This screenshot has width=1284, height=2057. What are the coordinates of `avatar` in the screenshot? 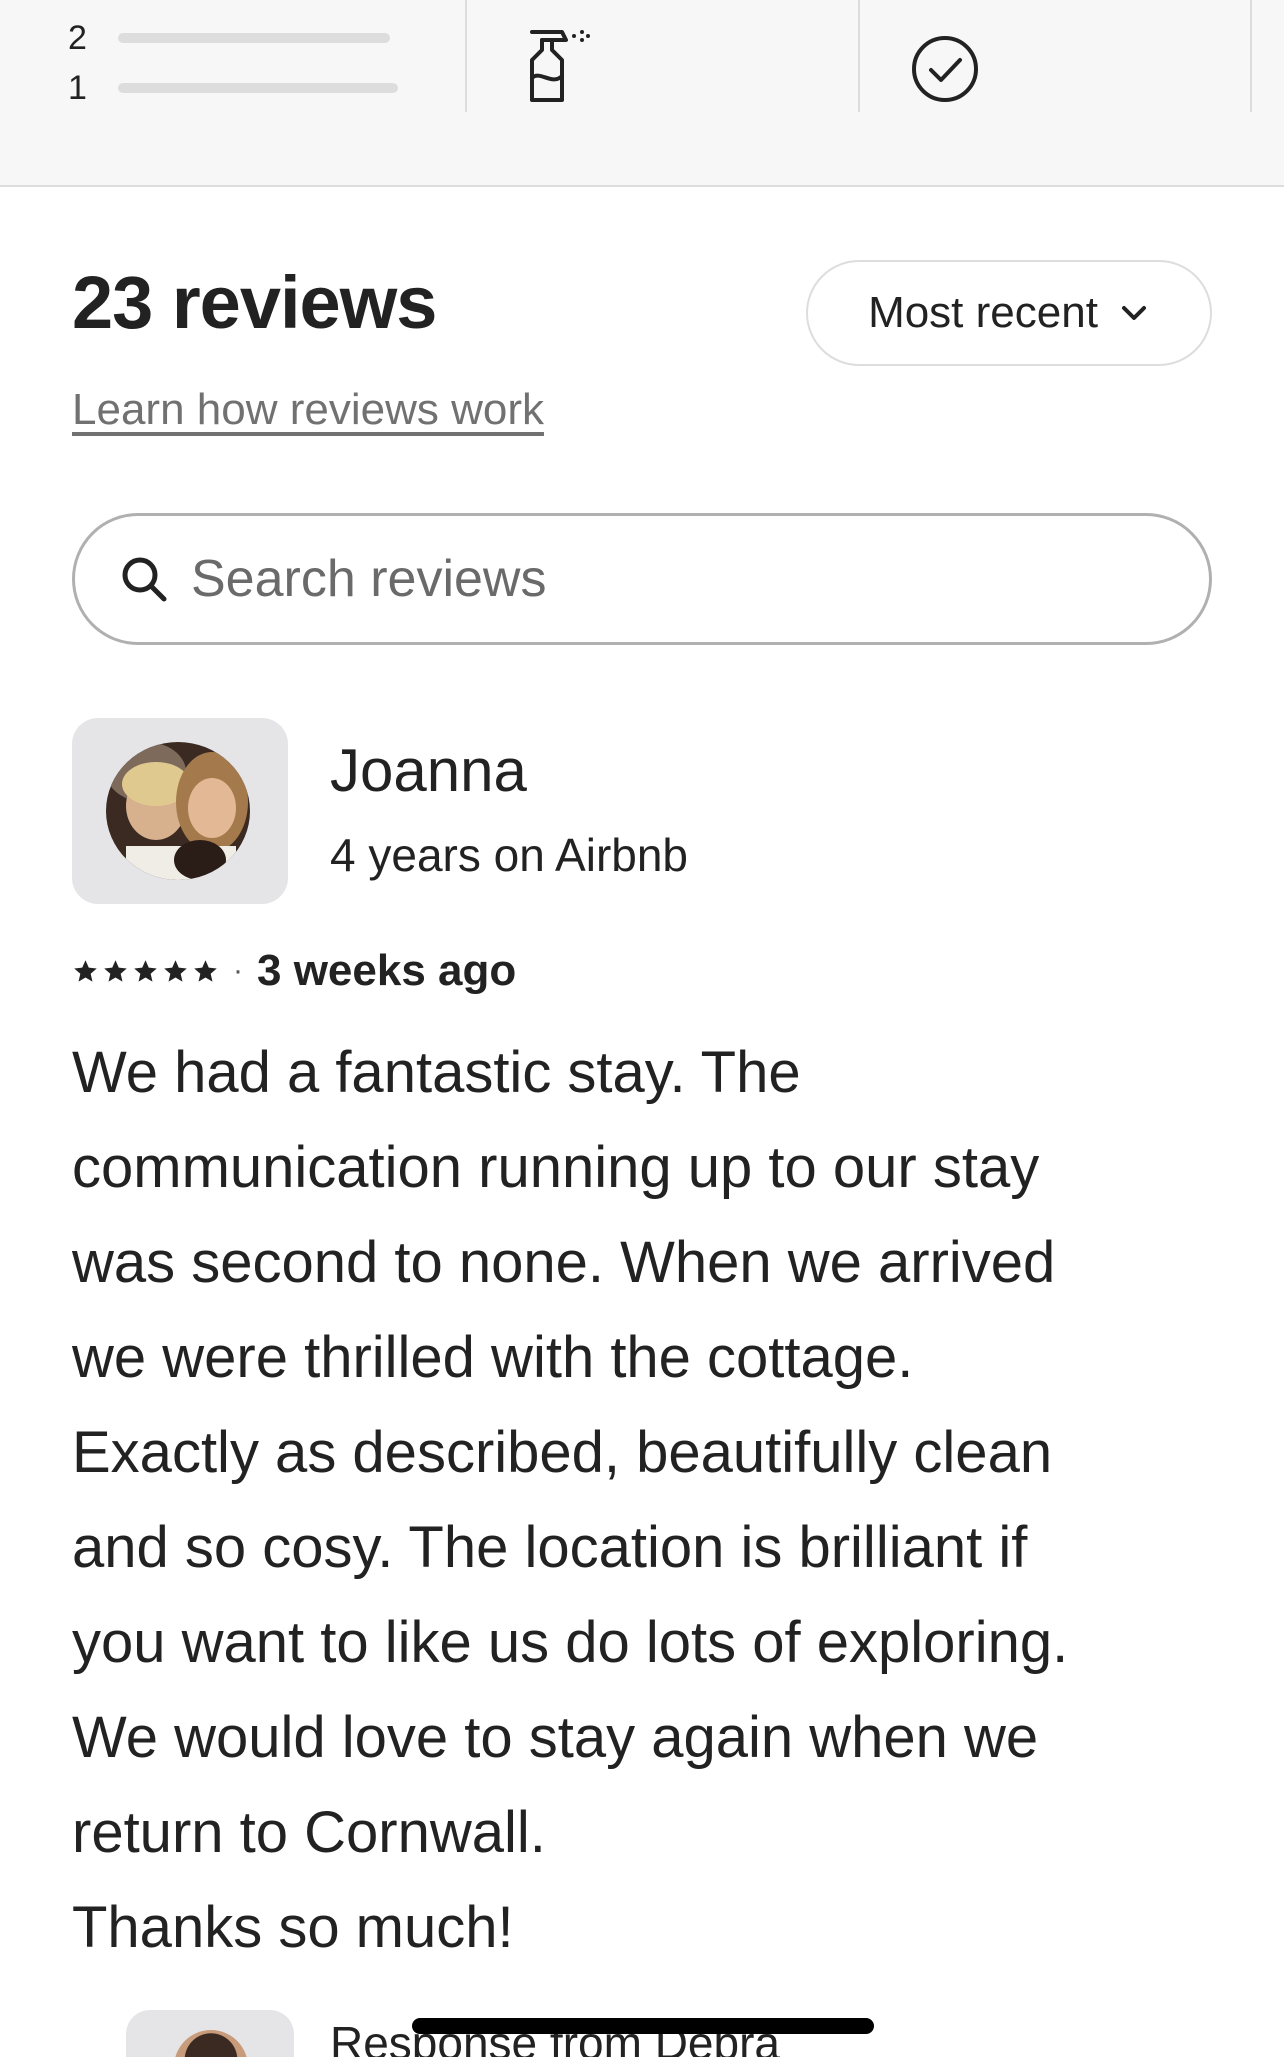 It's located at (178, 811).